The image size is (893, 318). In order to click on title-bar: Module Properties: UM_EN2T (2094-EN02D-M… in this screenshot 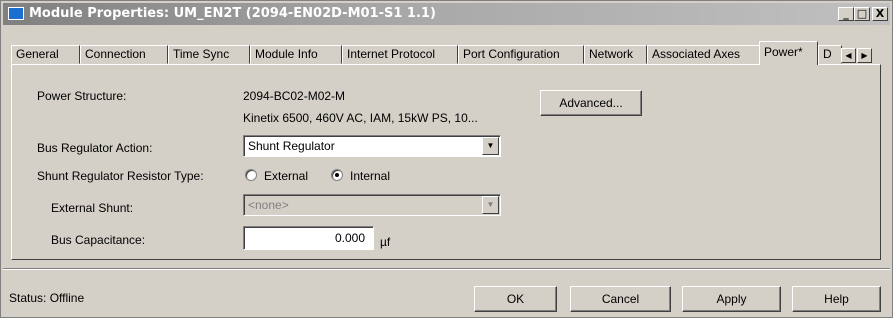, I will do `click(446, 14)`.